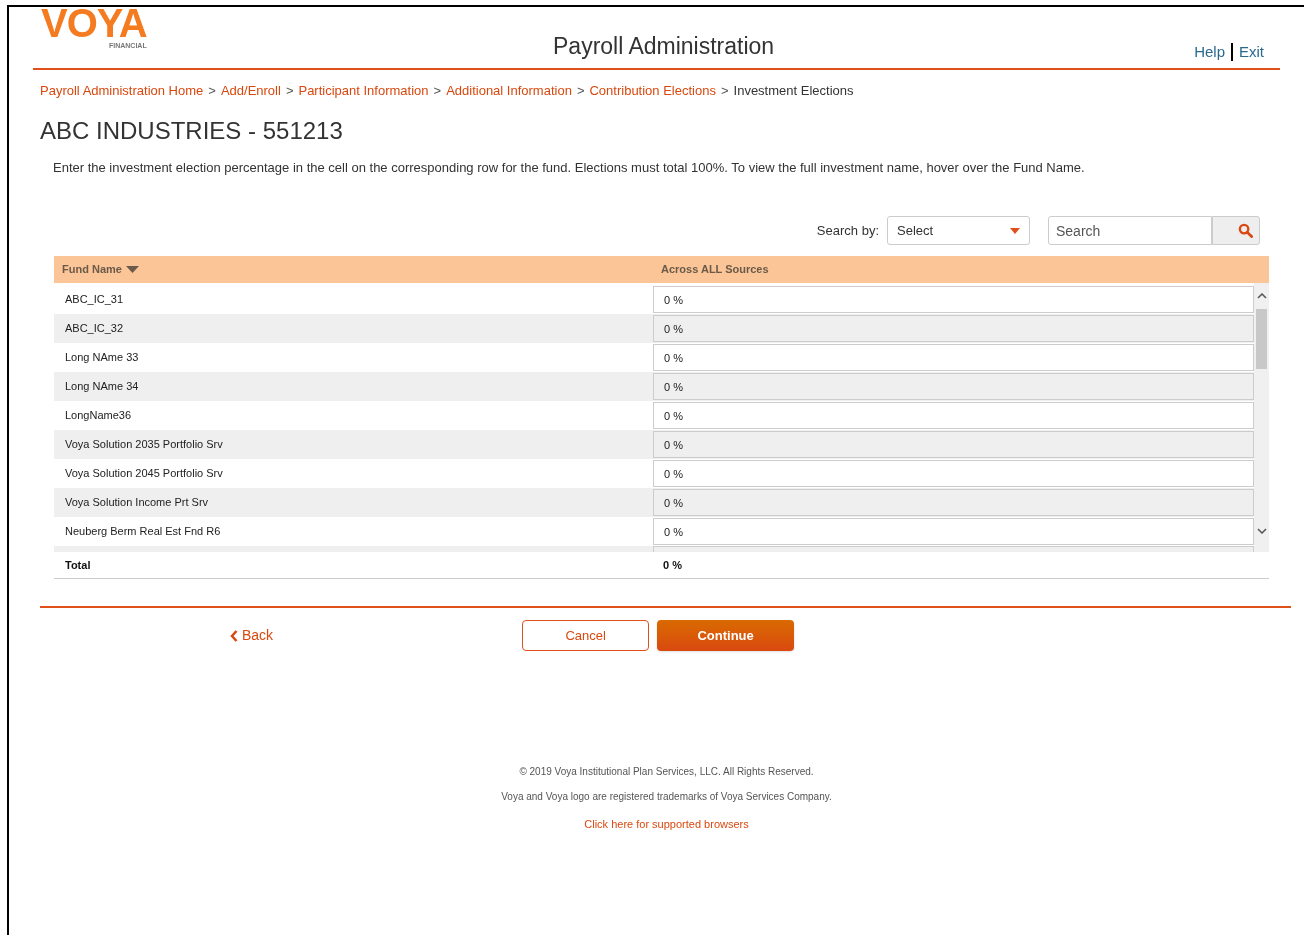 The width and height of the screenshot is (1304, 935). Describe the element at coordinates (1245, 230) in the screenshot. I see `search-icon` at that location.